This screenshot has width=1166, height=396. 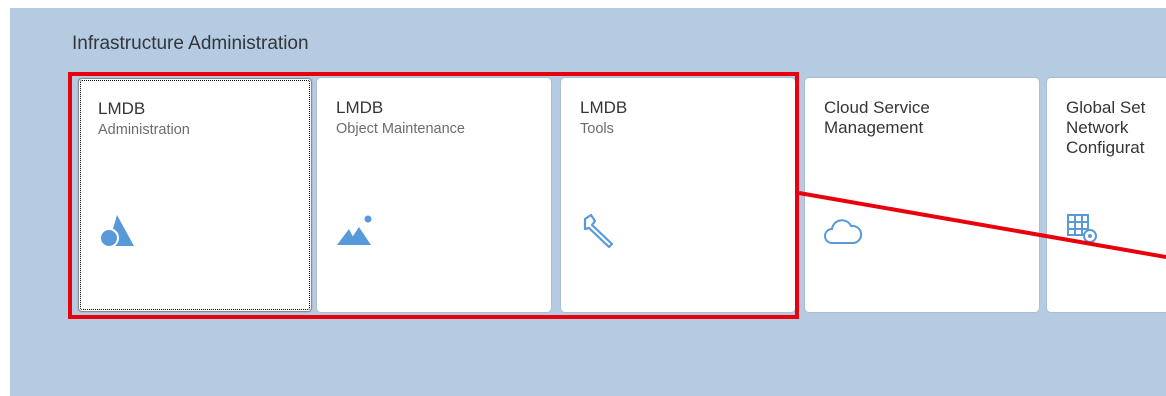 I want to click on tile-subtitle: Administration, so click(x=144, y=130).